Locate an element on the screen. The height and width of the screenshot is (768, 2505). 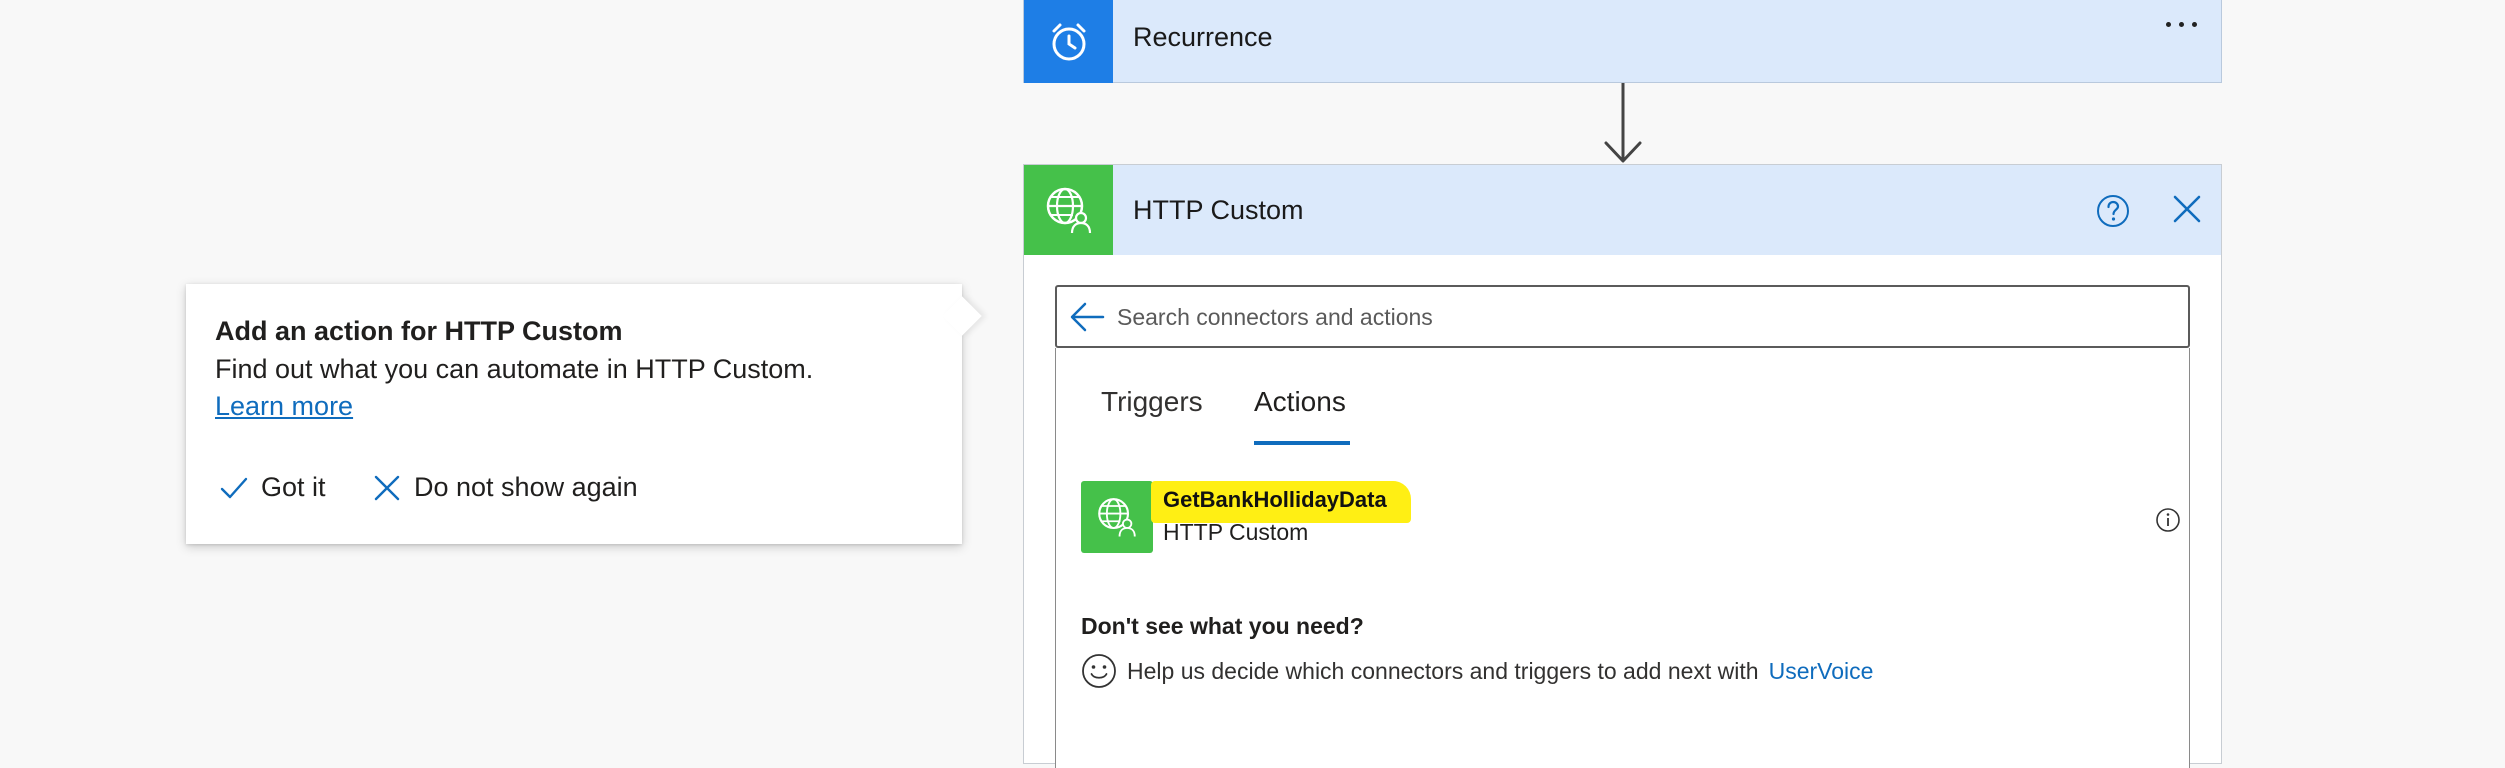
more-options-icon is located at coordinates (2181, 24).